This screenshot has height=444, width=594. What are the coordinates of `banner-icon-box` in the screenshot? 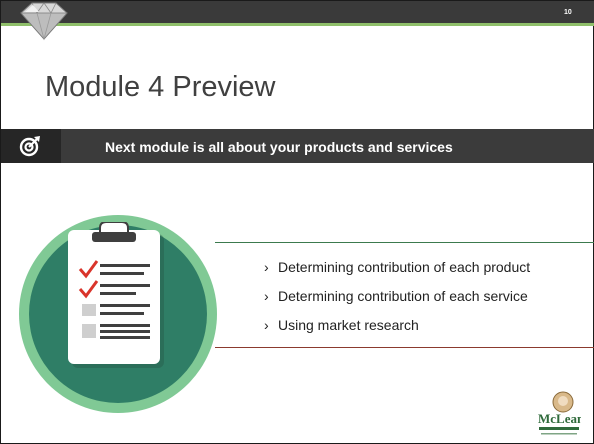 It's located at (31, 146).